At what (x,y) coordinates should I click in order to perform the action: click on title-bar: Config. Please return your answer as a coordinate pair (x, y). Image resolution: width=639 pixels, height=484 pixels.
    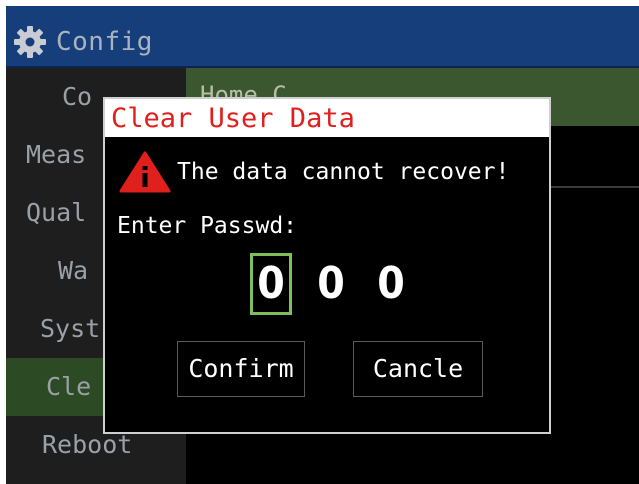
    Looking at the image, I should click on (322, 37).